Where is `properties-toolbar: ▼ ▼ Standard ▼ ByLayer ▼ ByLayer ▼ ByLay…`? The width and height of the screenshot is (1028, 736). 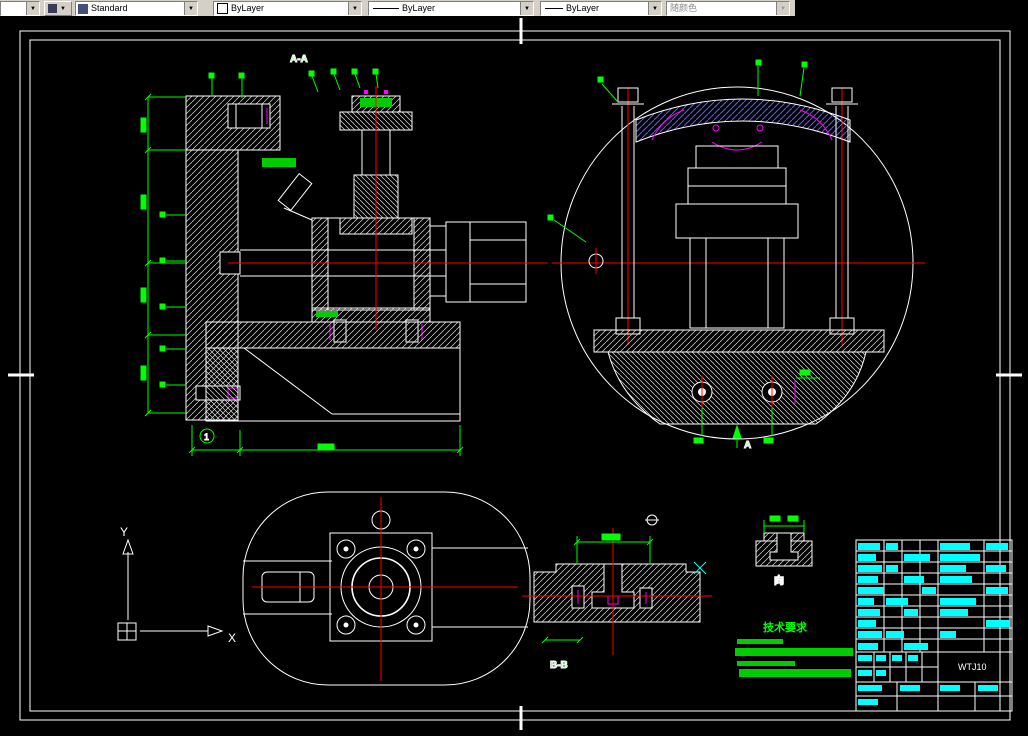
properties-toolbar: ▼ ▼ Standard ▼ ByLayer ▼ ByLayer ▼ ByLay… is located at coordinates (514, 8).